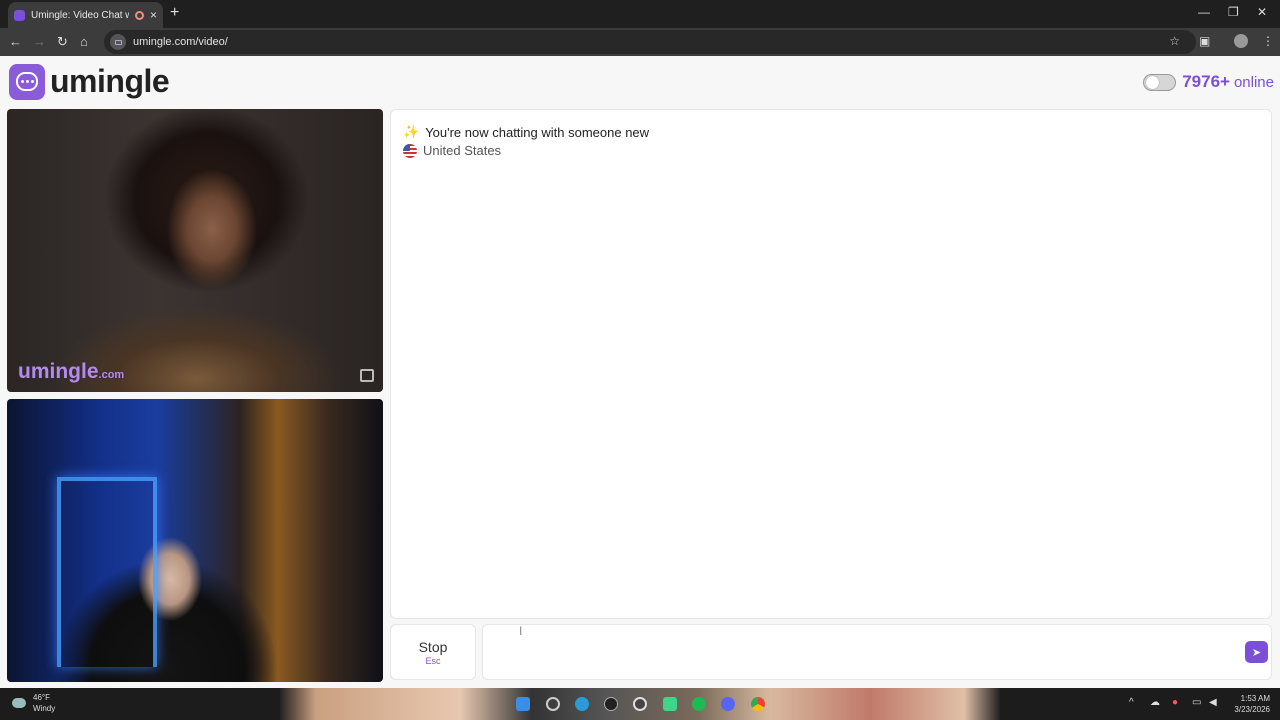 Image resolution: width=1280 pixels, height=720 pixels. I want to click on wind-icon, so click(19, 703).